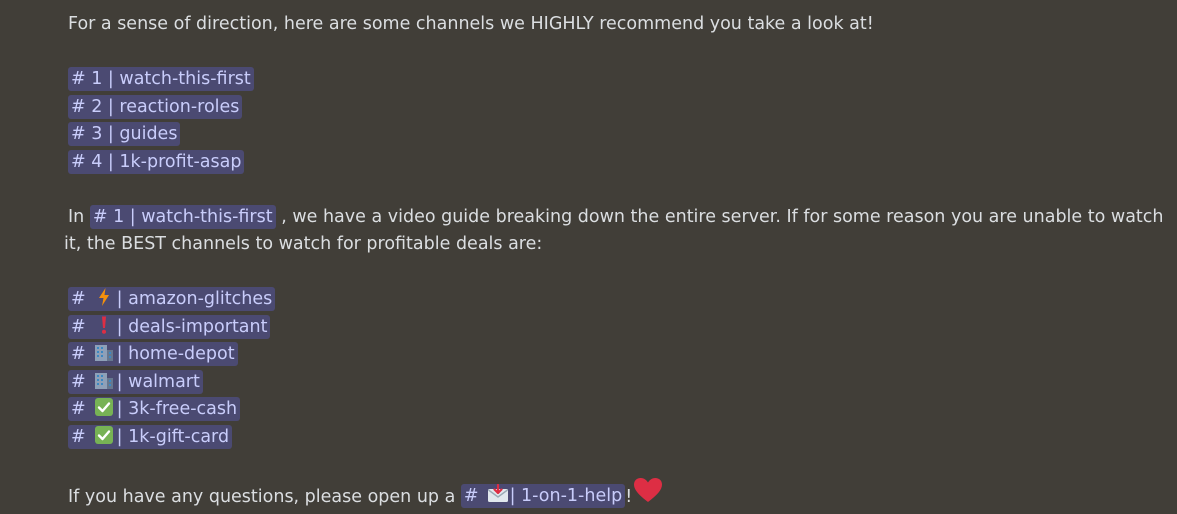 This screenshot has height=514, width=1177. What do you see at coordinates (599, 163) in the screenshot?
I see `channel-line: # 4 | 1k-profit-asap` at bounding box center [599, 163].